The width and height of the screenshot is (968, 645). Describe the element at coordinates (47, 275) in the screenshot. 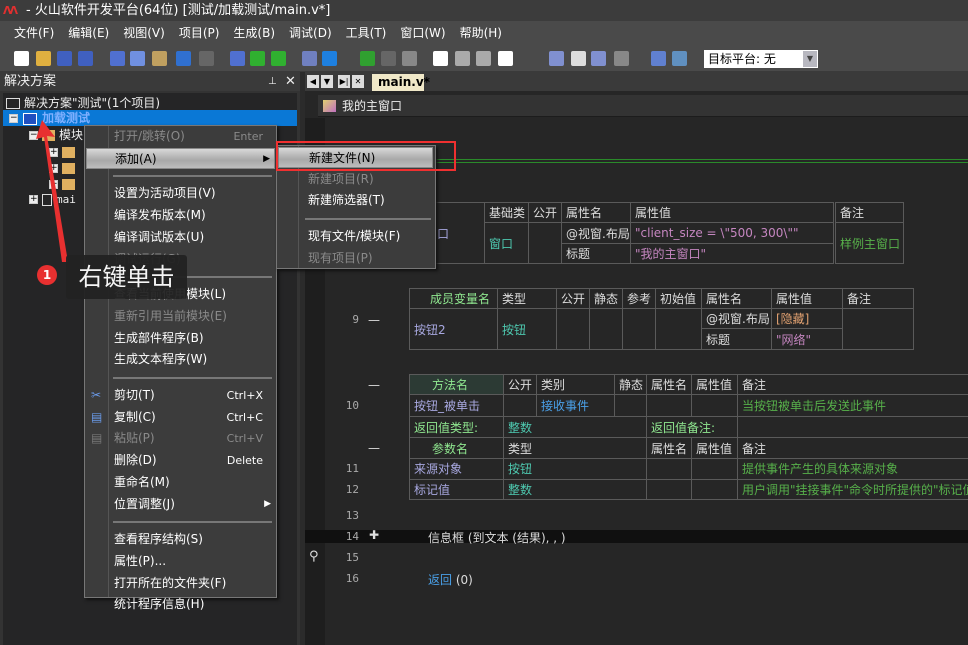

I see `step-badge: 1` at that location.